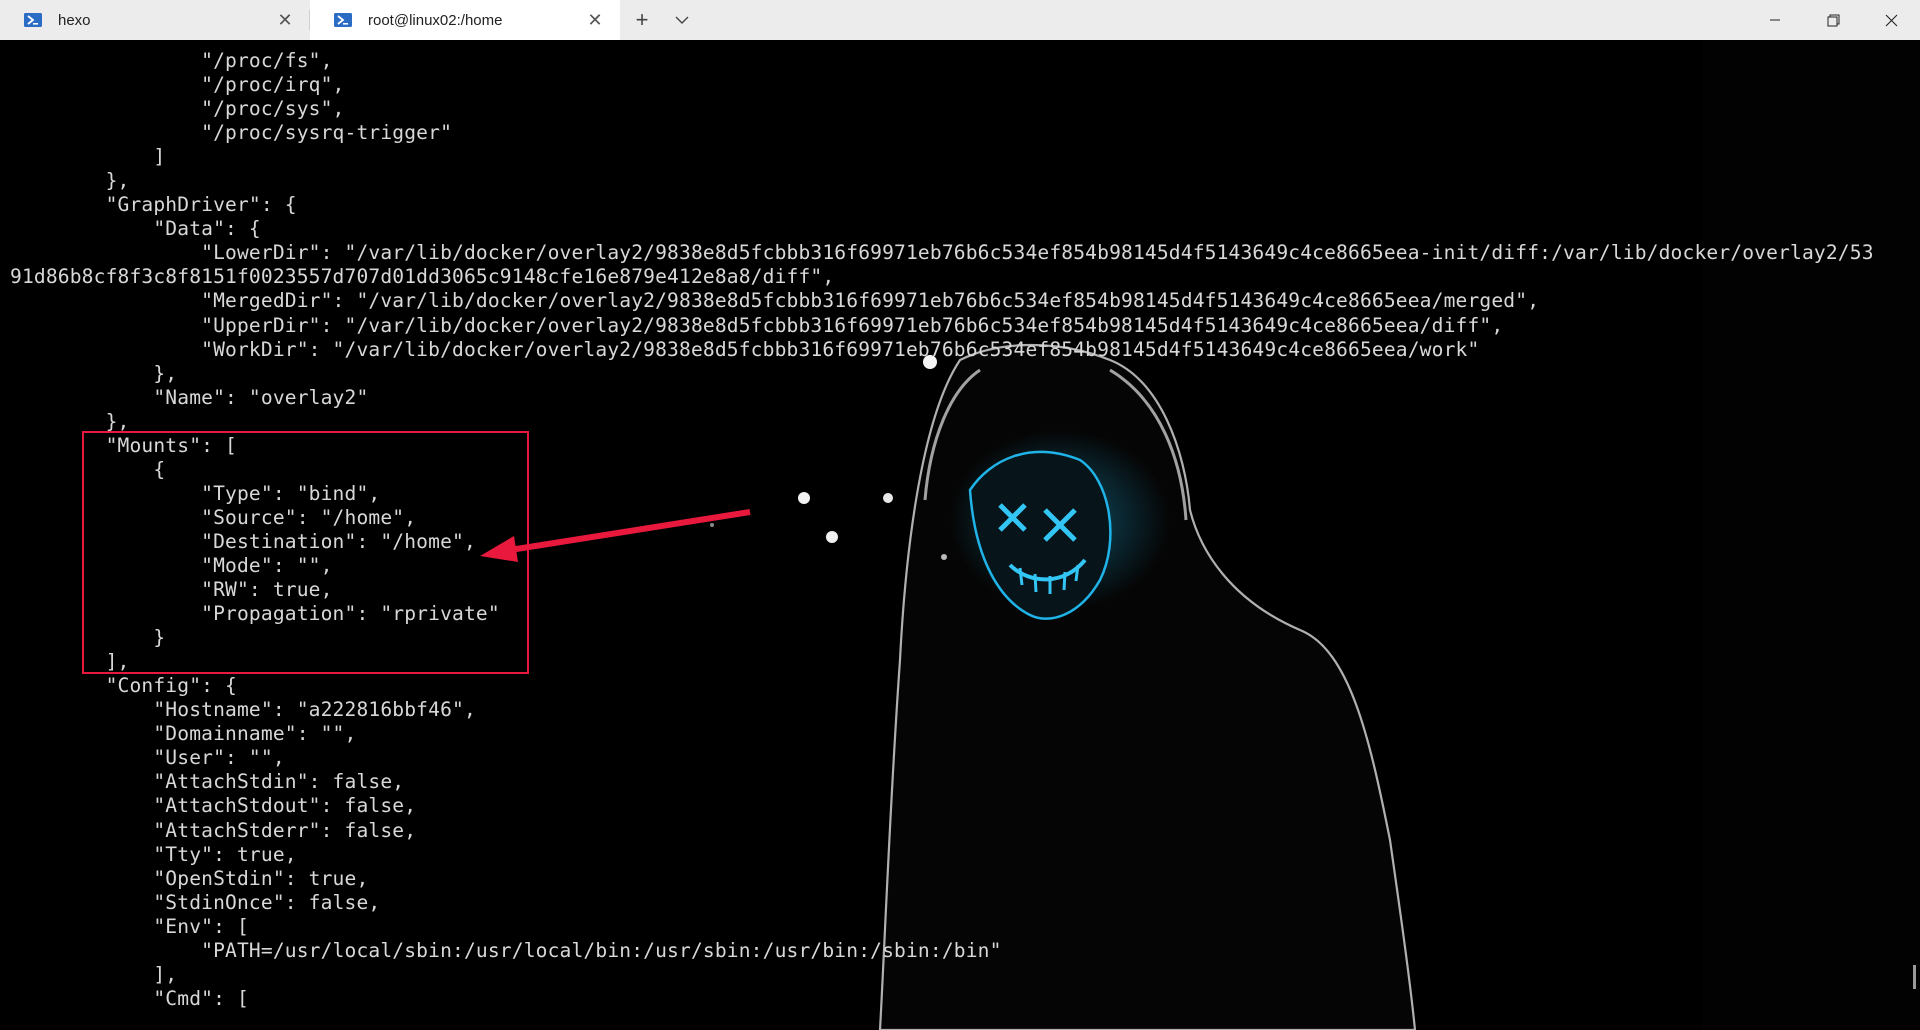  I want to click on terminal-line: "AttachStderr": false,, so click(213, 830).